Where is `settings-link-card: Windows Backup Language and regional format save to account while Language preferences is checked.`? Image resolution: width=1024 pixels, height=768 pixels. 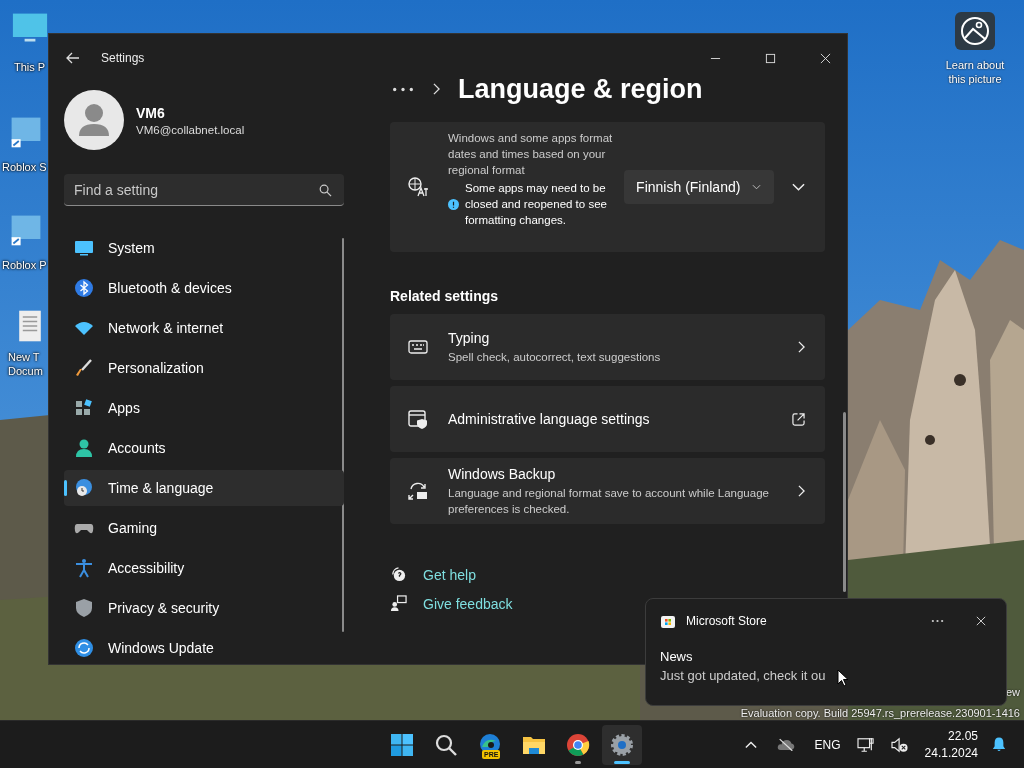 settings-link-card: Windows Backup Language and regional format save to account while Language preferences is checked. is located at coordinates (608, 491).